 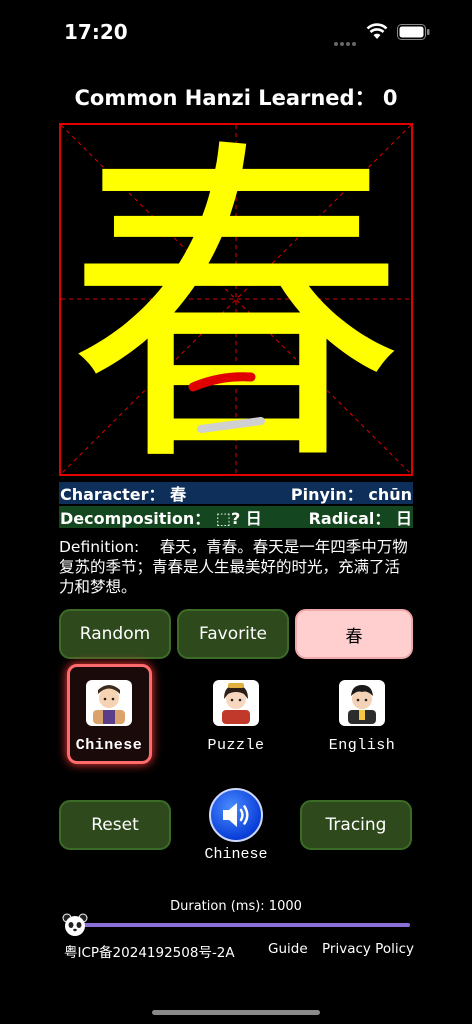 I want to click on boy-avatar-icon, so click(x=362, y=703).